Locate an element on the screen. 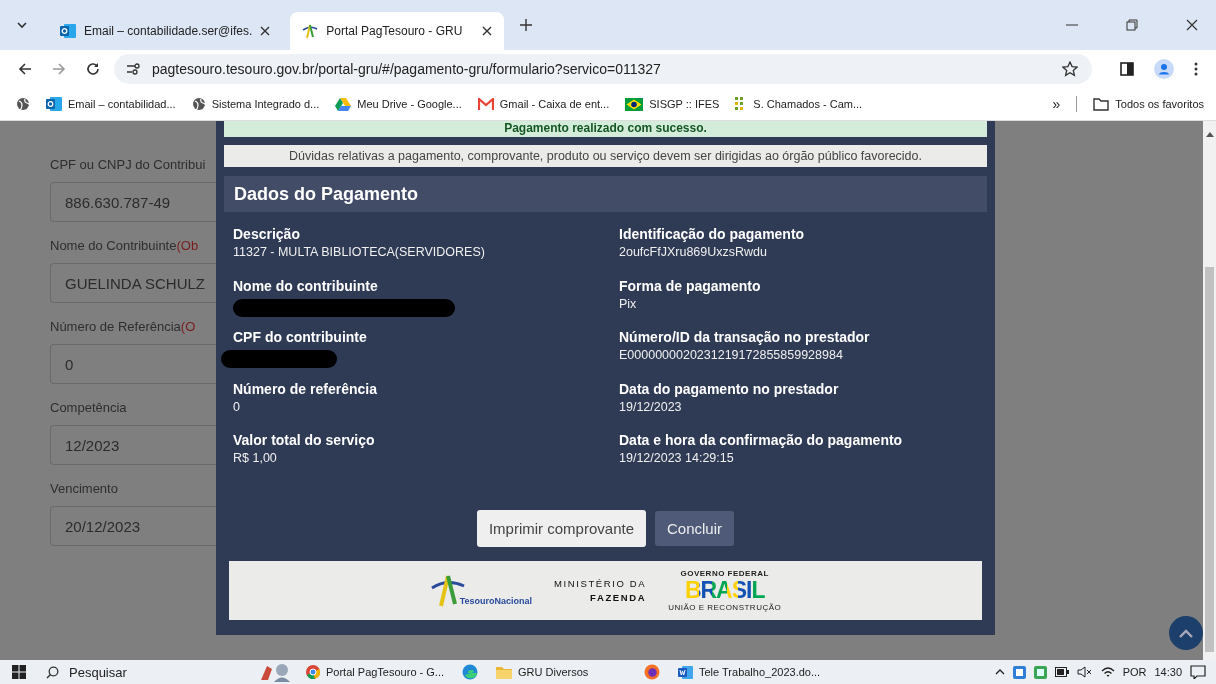 Image resolution: width=1216 pixels, height=684 pixels. browser-logo-icon is located at coordinates (313, 672).